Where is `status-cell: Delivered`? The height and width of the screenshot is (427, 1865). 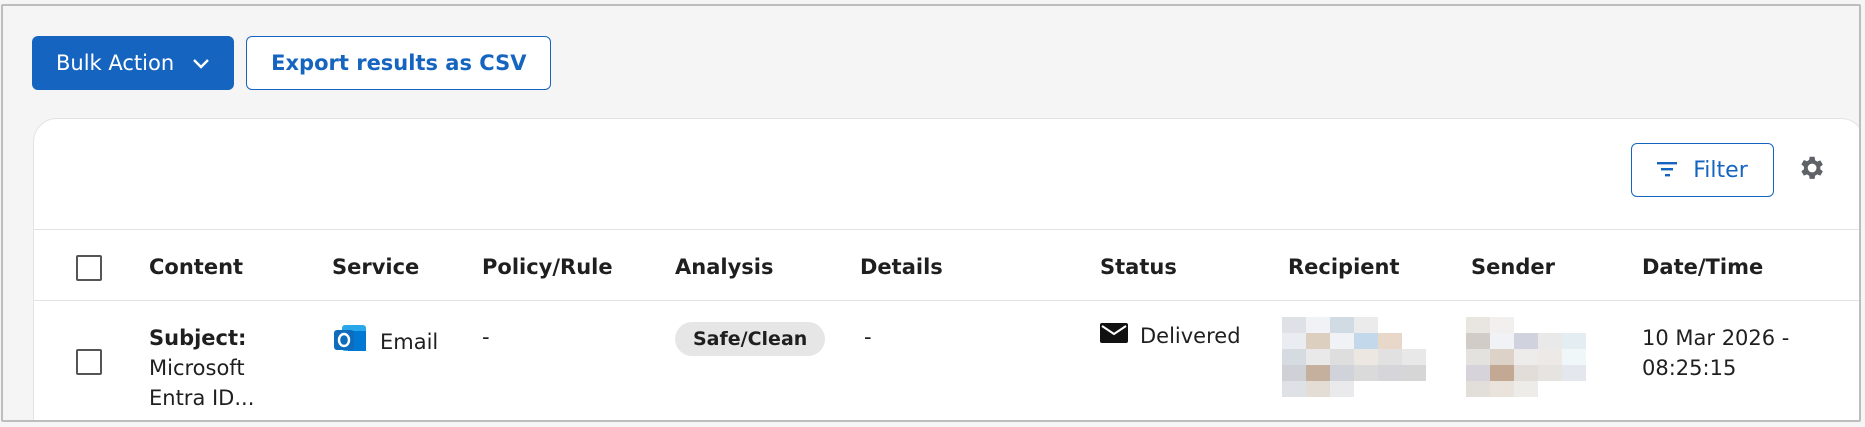 status-cell: Delivered is located at coordinates (1170, 335).